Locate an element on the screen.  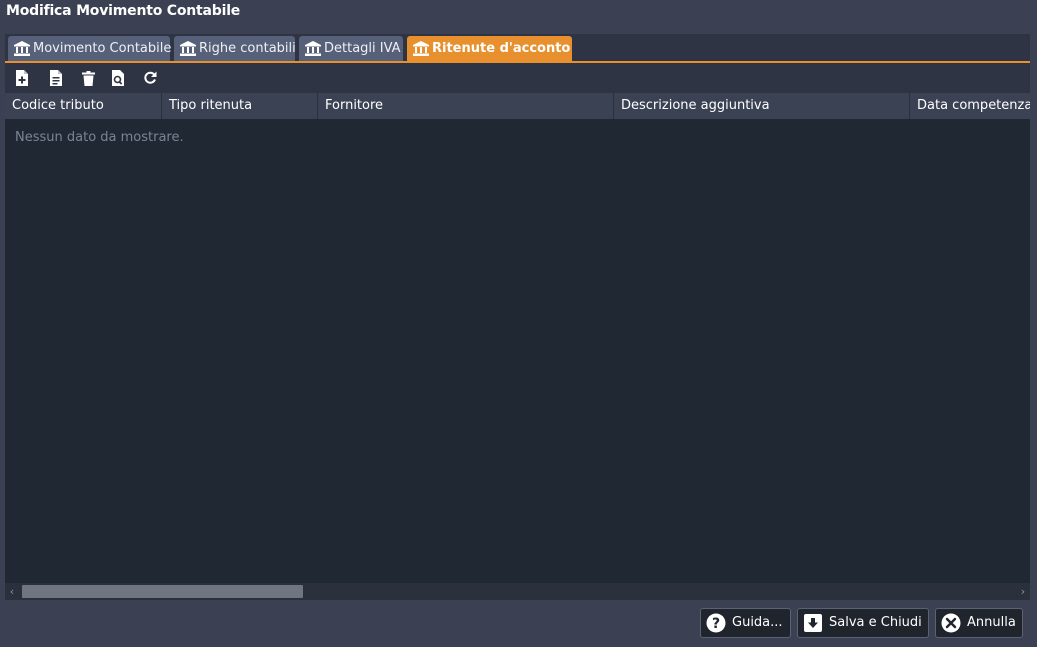
close-circle-icon is located at coordinates (951, 623).